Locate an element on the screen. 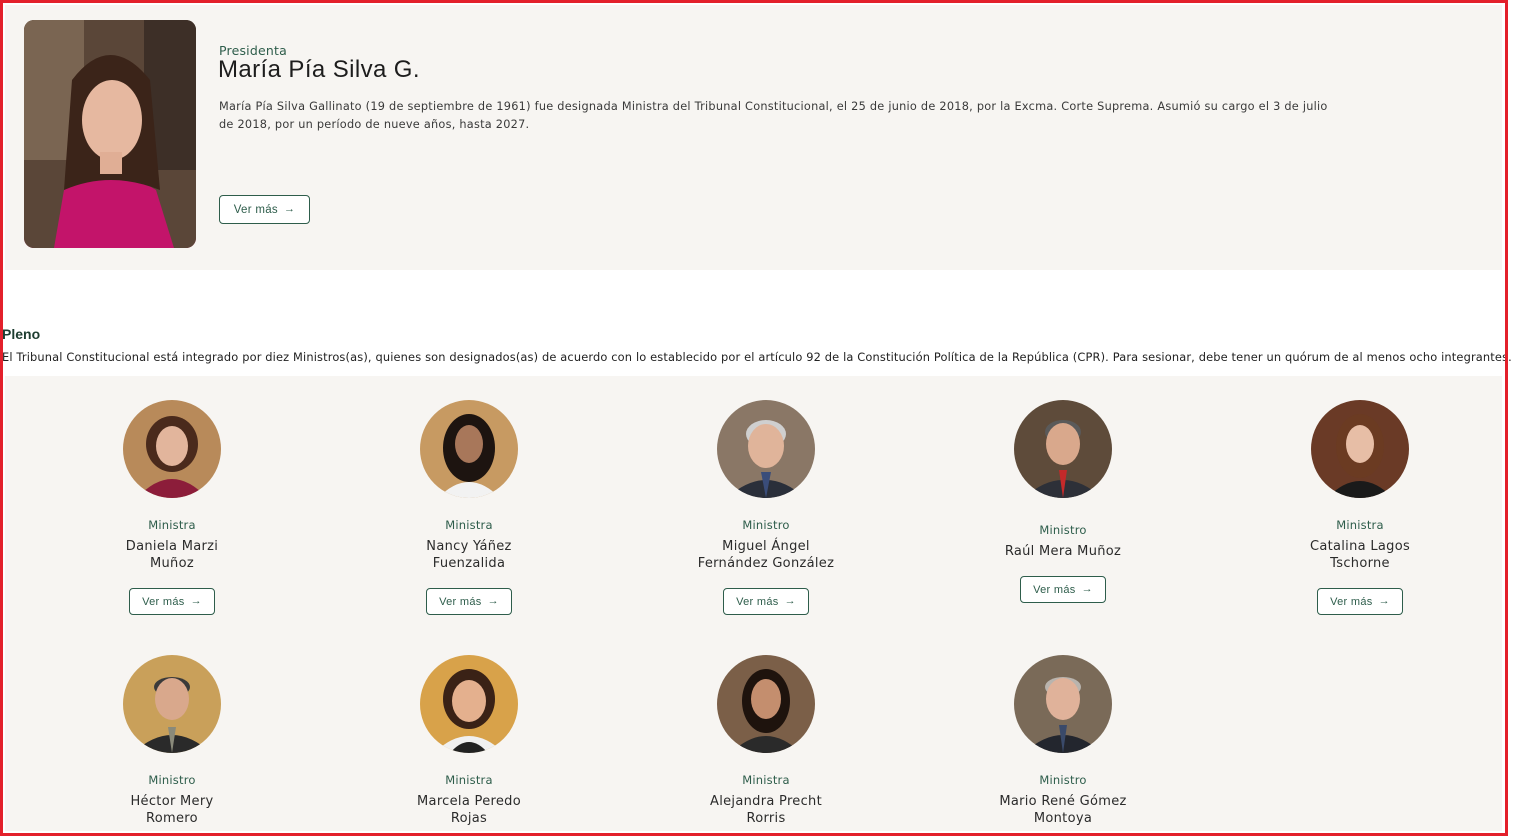 Image resolution: width=1522 pixels, height=836 pixels. president-ver-mas-button: Ver más → is located at coordinates (264, 209).